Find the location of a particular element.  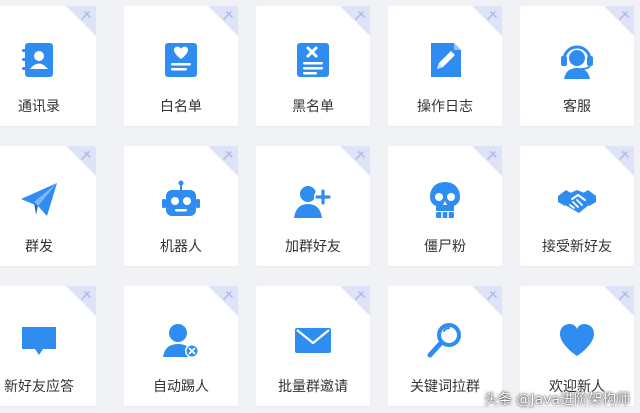

feature-tile: 关键词拉群 is located at coordinates (445, 346).